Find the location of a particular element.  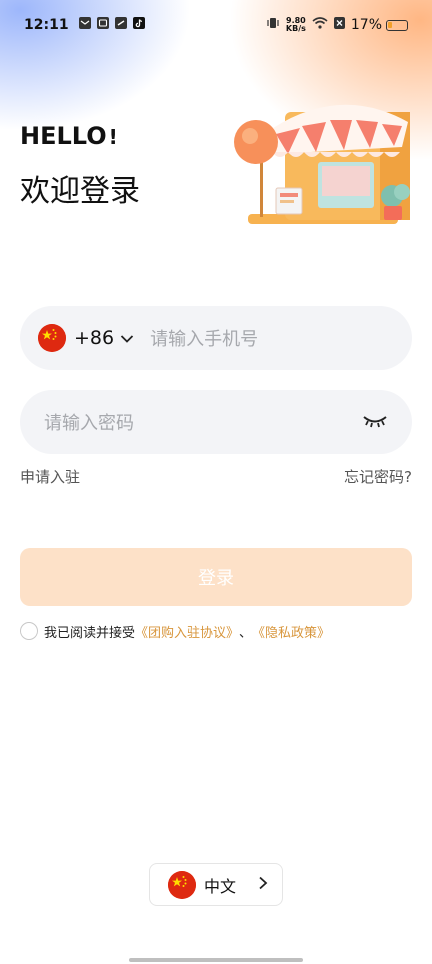

agreement-checkbox is located at coordinates (29, 631).